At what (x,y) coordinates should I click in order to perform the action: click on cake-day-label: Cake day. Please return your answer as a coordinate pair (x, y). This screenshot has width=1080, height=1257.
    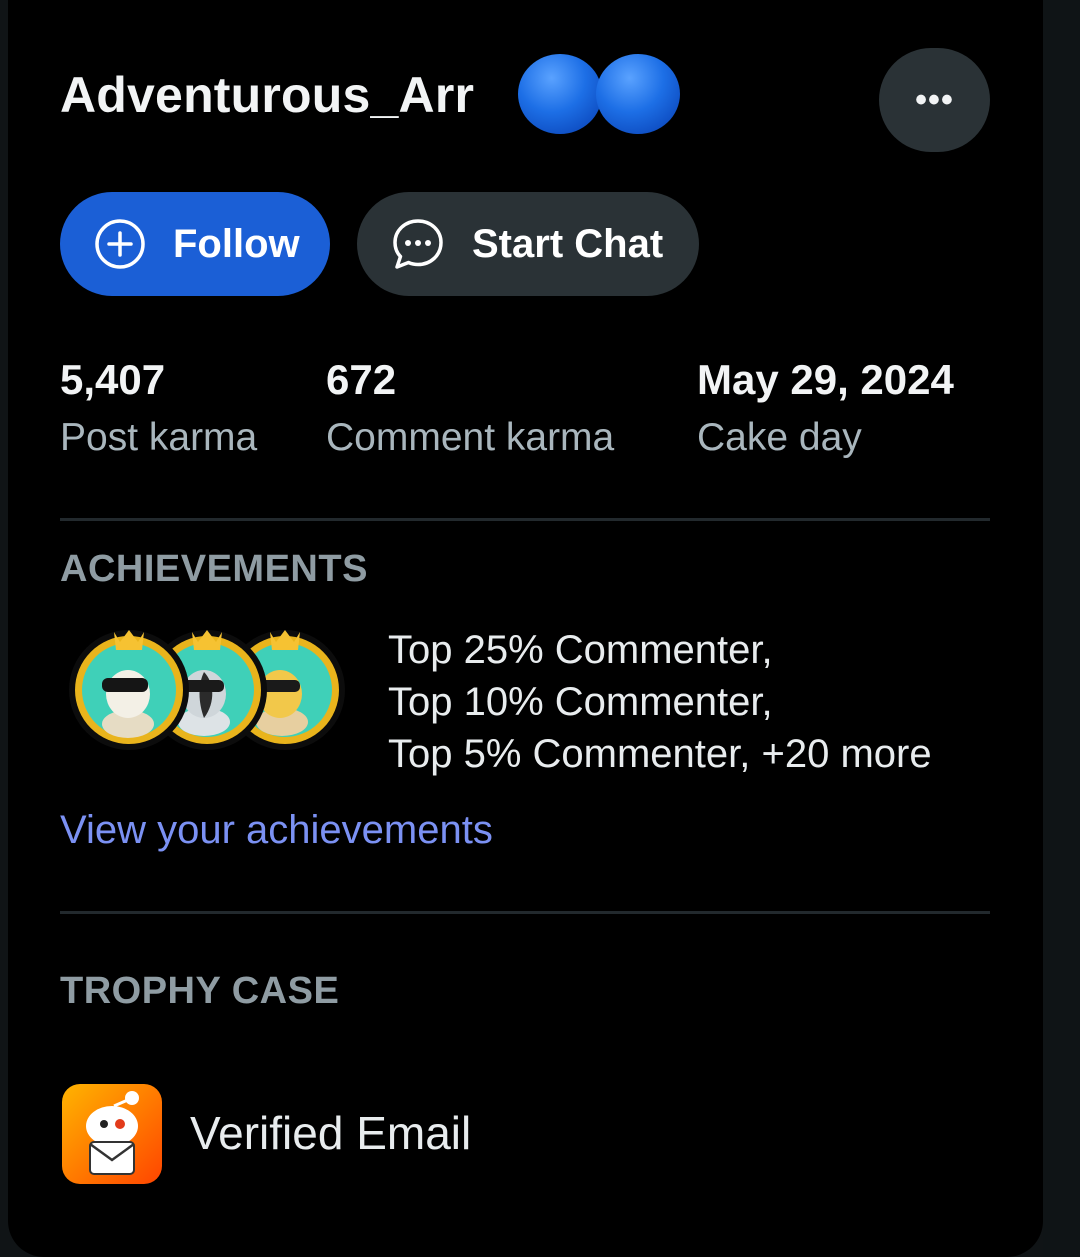
    Looking at the image, I should click on (779, 437).